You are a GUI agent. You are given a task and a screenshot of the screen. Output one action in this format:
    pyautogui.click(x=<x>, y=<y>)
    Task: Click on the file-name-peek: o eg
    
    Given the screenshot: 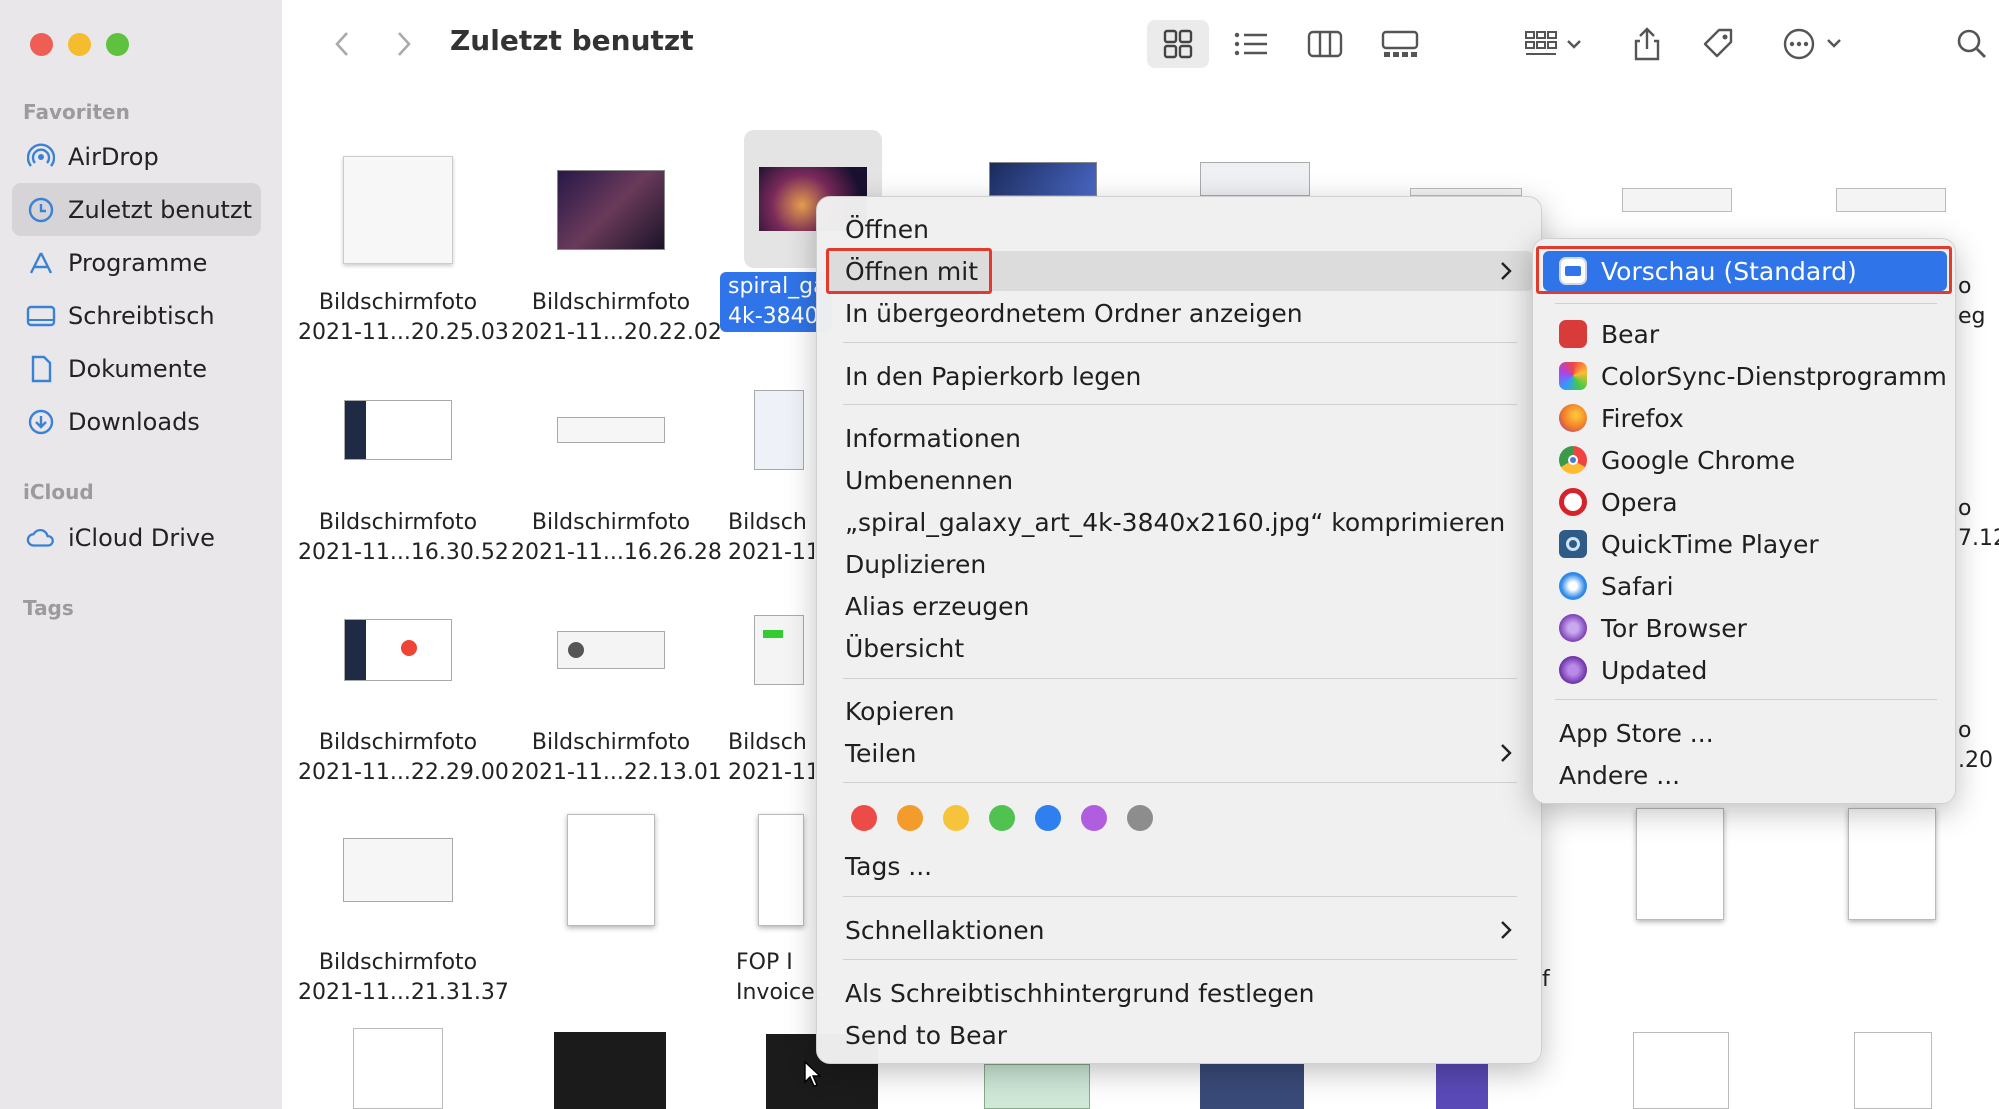 What is the action you would take?
    pyautogui.click(x=1972, y=301)
    